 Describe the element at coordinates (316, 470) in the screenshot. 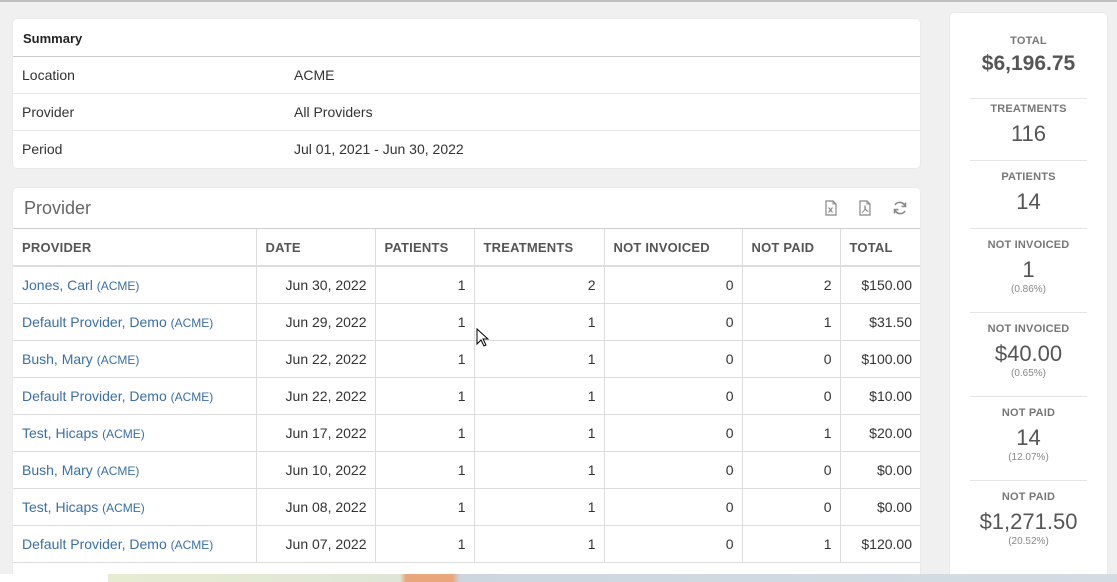

I see `date-cell: Jun 10, 2022` at that location.